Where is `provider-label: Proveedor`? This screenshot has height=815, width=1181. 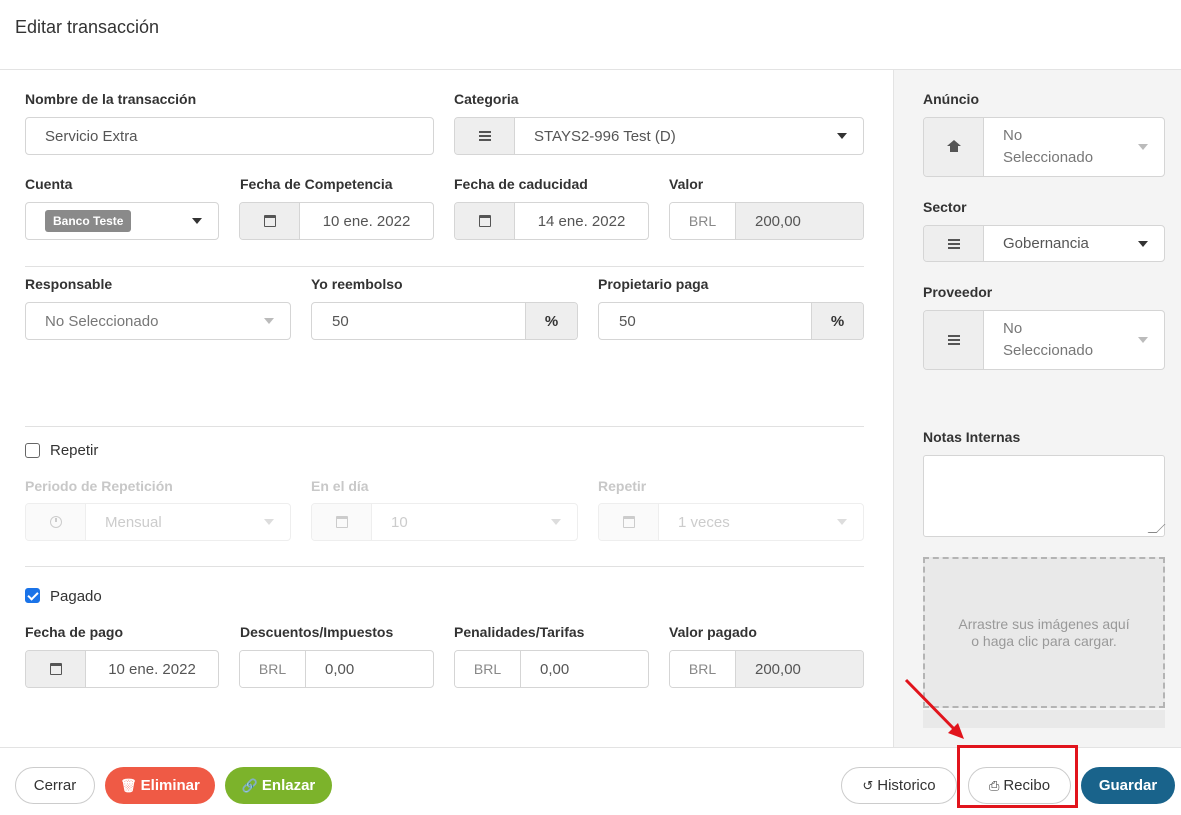 provider-label: Proveedor is located at coordinates (958, 292).